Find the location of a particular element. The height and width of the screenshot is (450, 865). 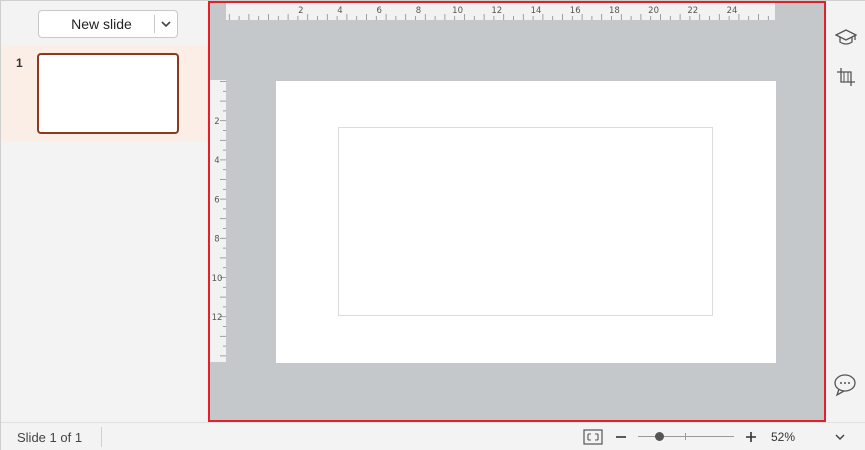

horizontal-ruler-ticks: 2 4 6 8 10 12 14 16 18 20 22 24 is located at coordinates (498, 13).